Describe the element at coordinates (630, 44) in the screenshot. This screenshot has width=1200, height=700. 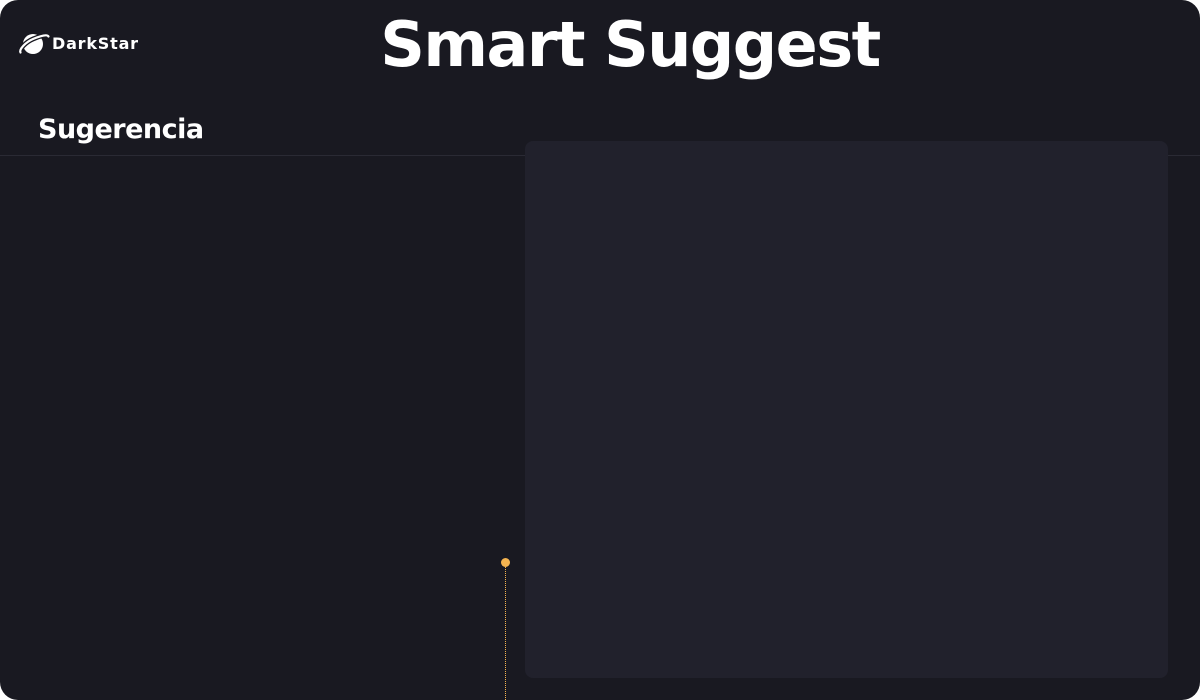
I see `page-title: Smart Suggest` at that location.